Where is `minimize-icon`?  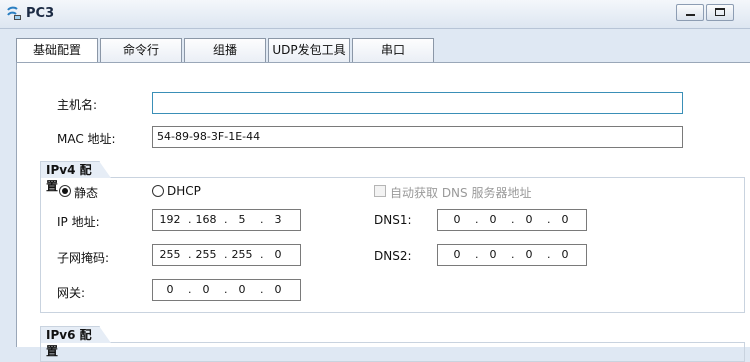 minimize-icon is located at coordinates (690, 15).